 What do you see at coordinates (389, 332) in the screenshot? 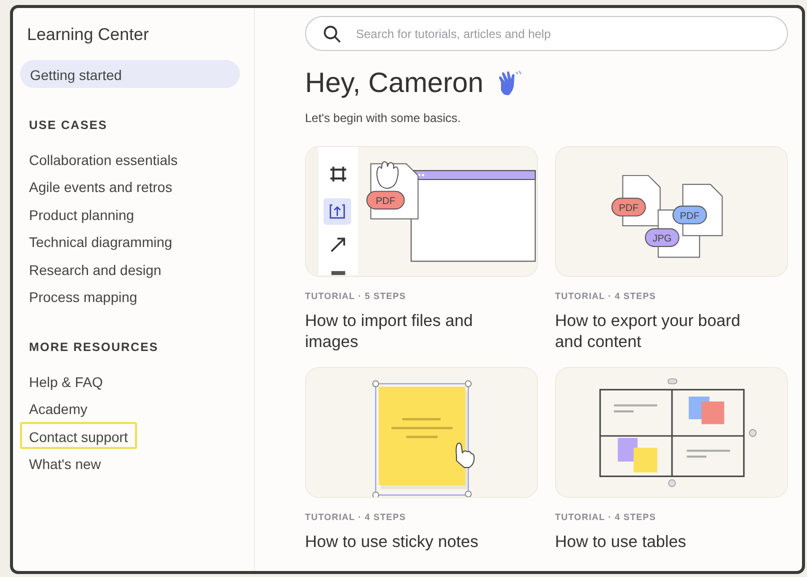
I see `tutorial-title: How to import files and images` at bounding box center [389, 332].